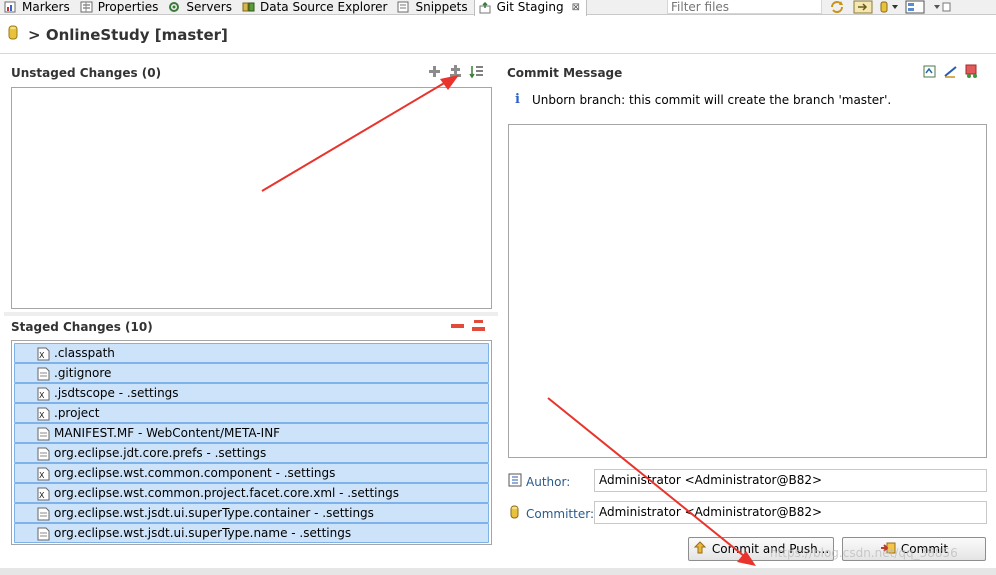  Describe the element at coordinates (174, 7) in the screenshot. I see `servers-icon` at that location.